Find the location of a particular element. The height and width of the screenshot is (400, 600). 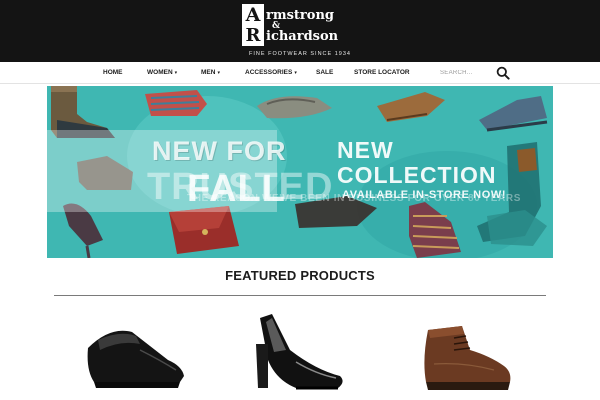

nav-sale: SALE is located at coordinates (324, 73).